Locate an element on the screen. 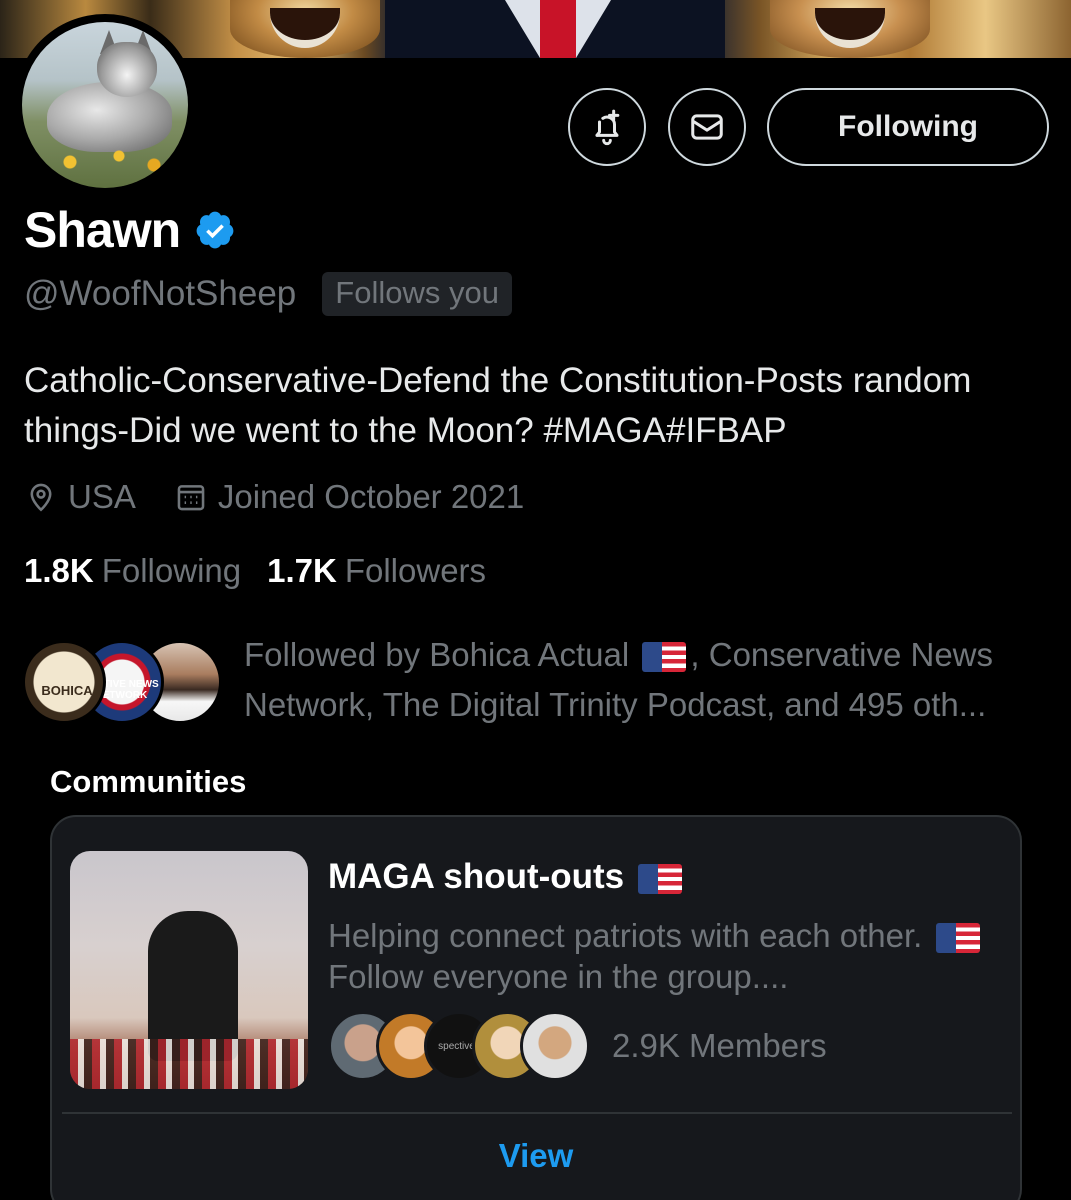  follow-stats: 1.8K Following 1.7K Followers is located at coordinates (268, 571).